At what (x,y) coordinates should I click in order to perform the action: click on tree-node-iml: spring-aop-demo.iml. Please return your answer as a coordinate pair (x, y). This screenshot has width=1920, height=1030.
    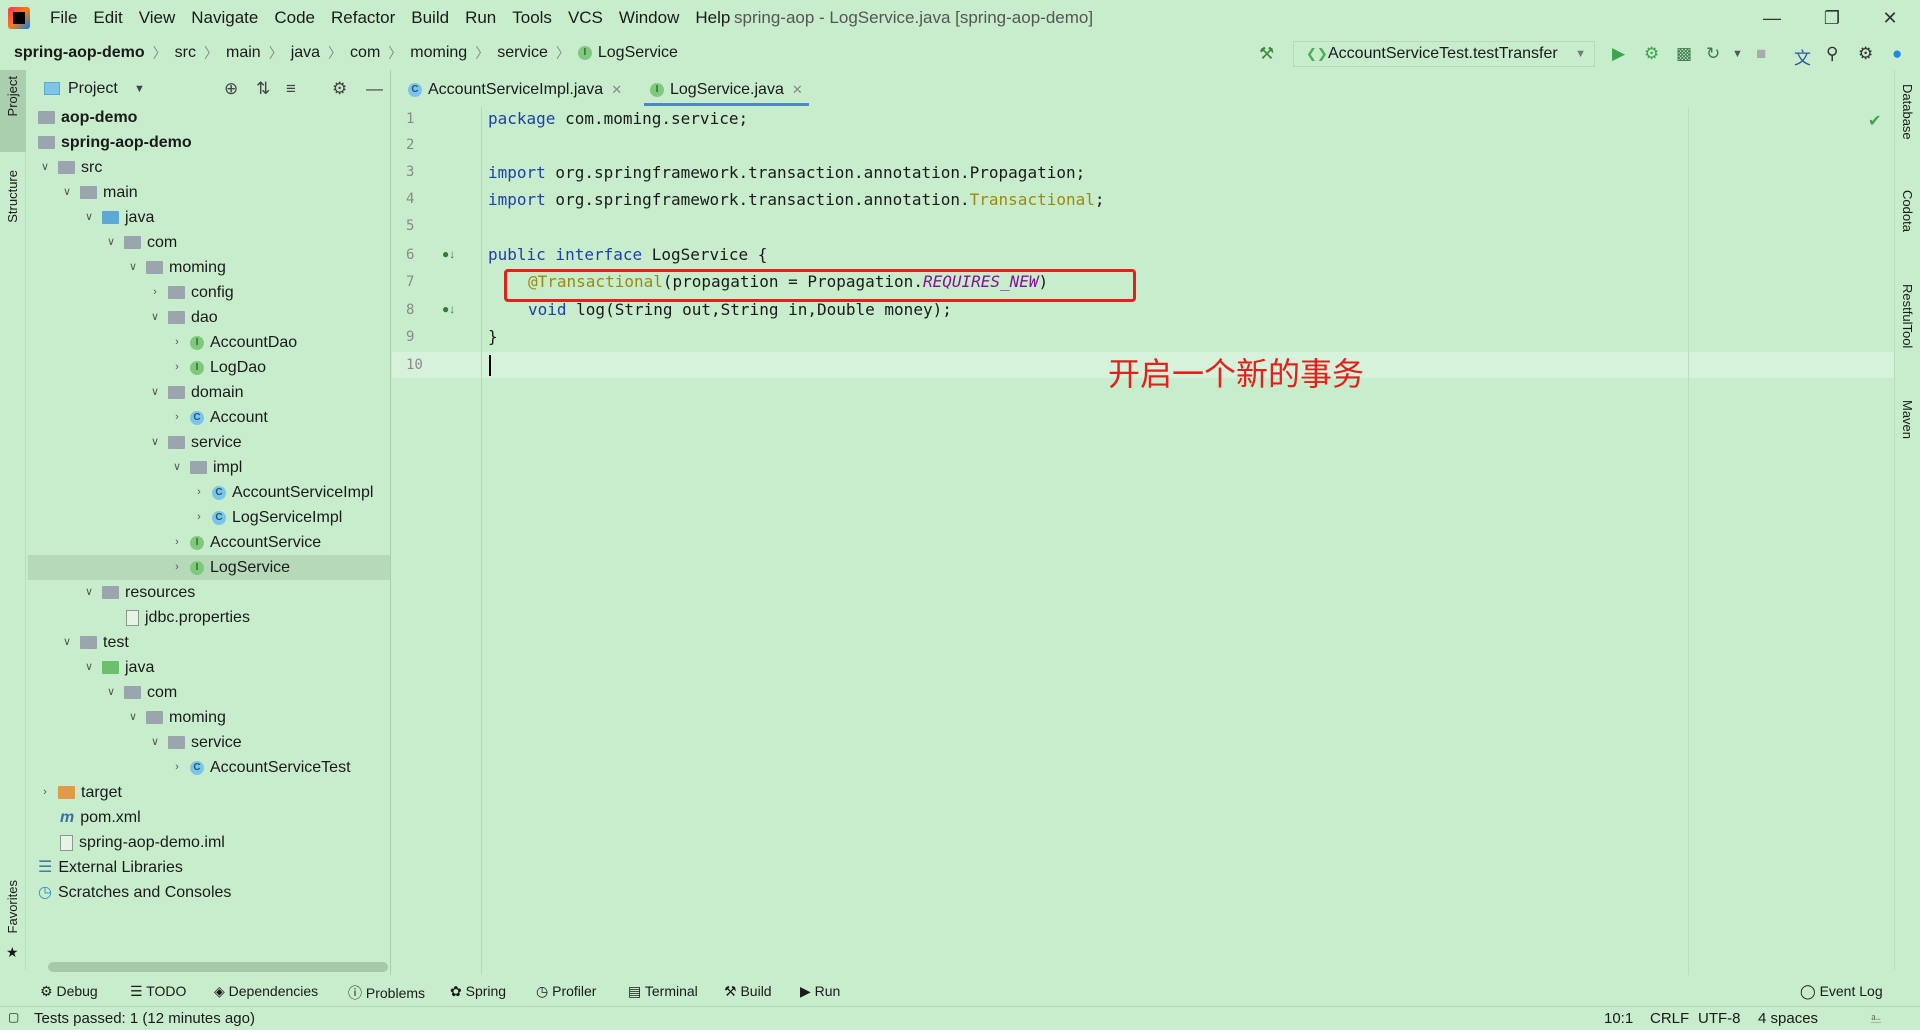
    Looking at the image, I should click on (142, 842).